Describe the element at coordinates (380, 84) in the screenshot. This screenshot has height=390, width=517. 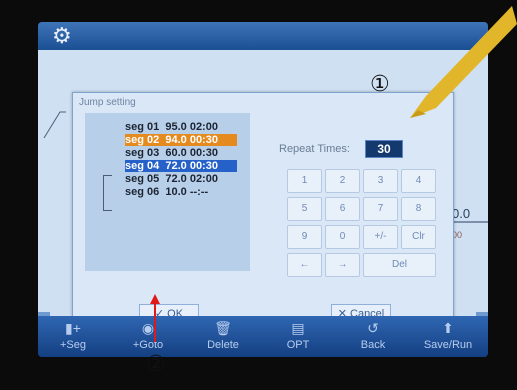
I see `callout-1: ①` at that location.